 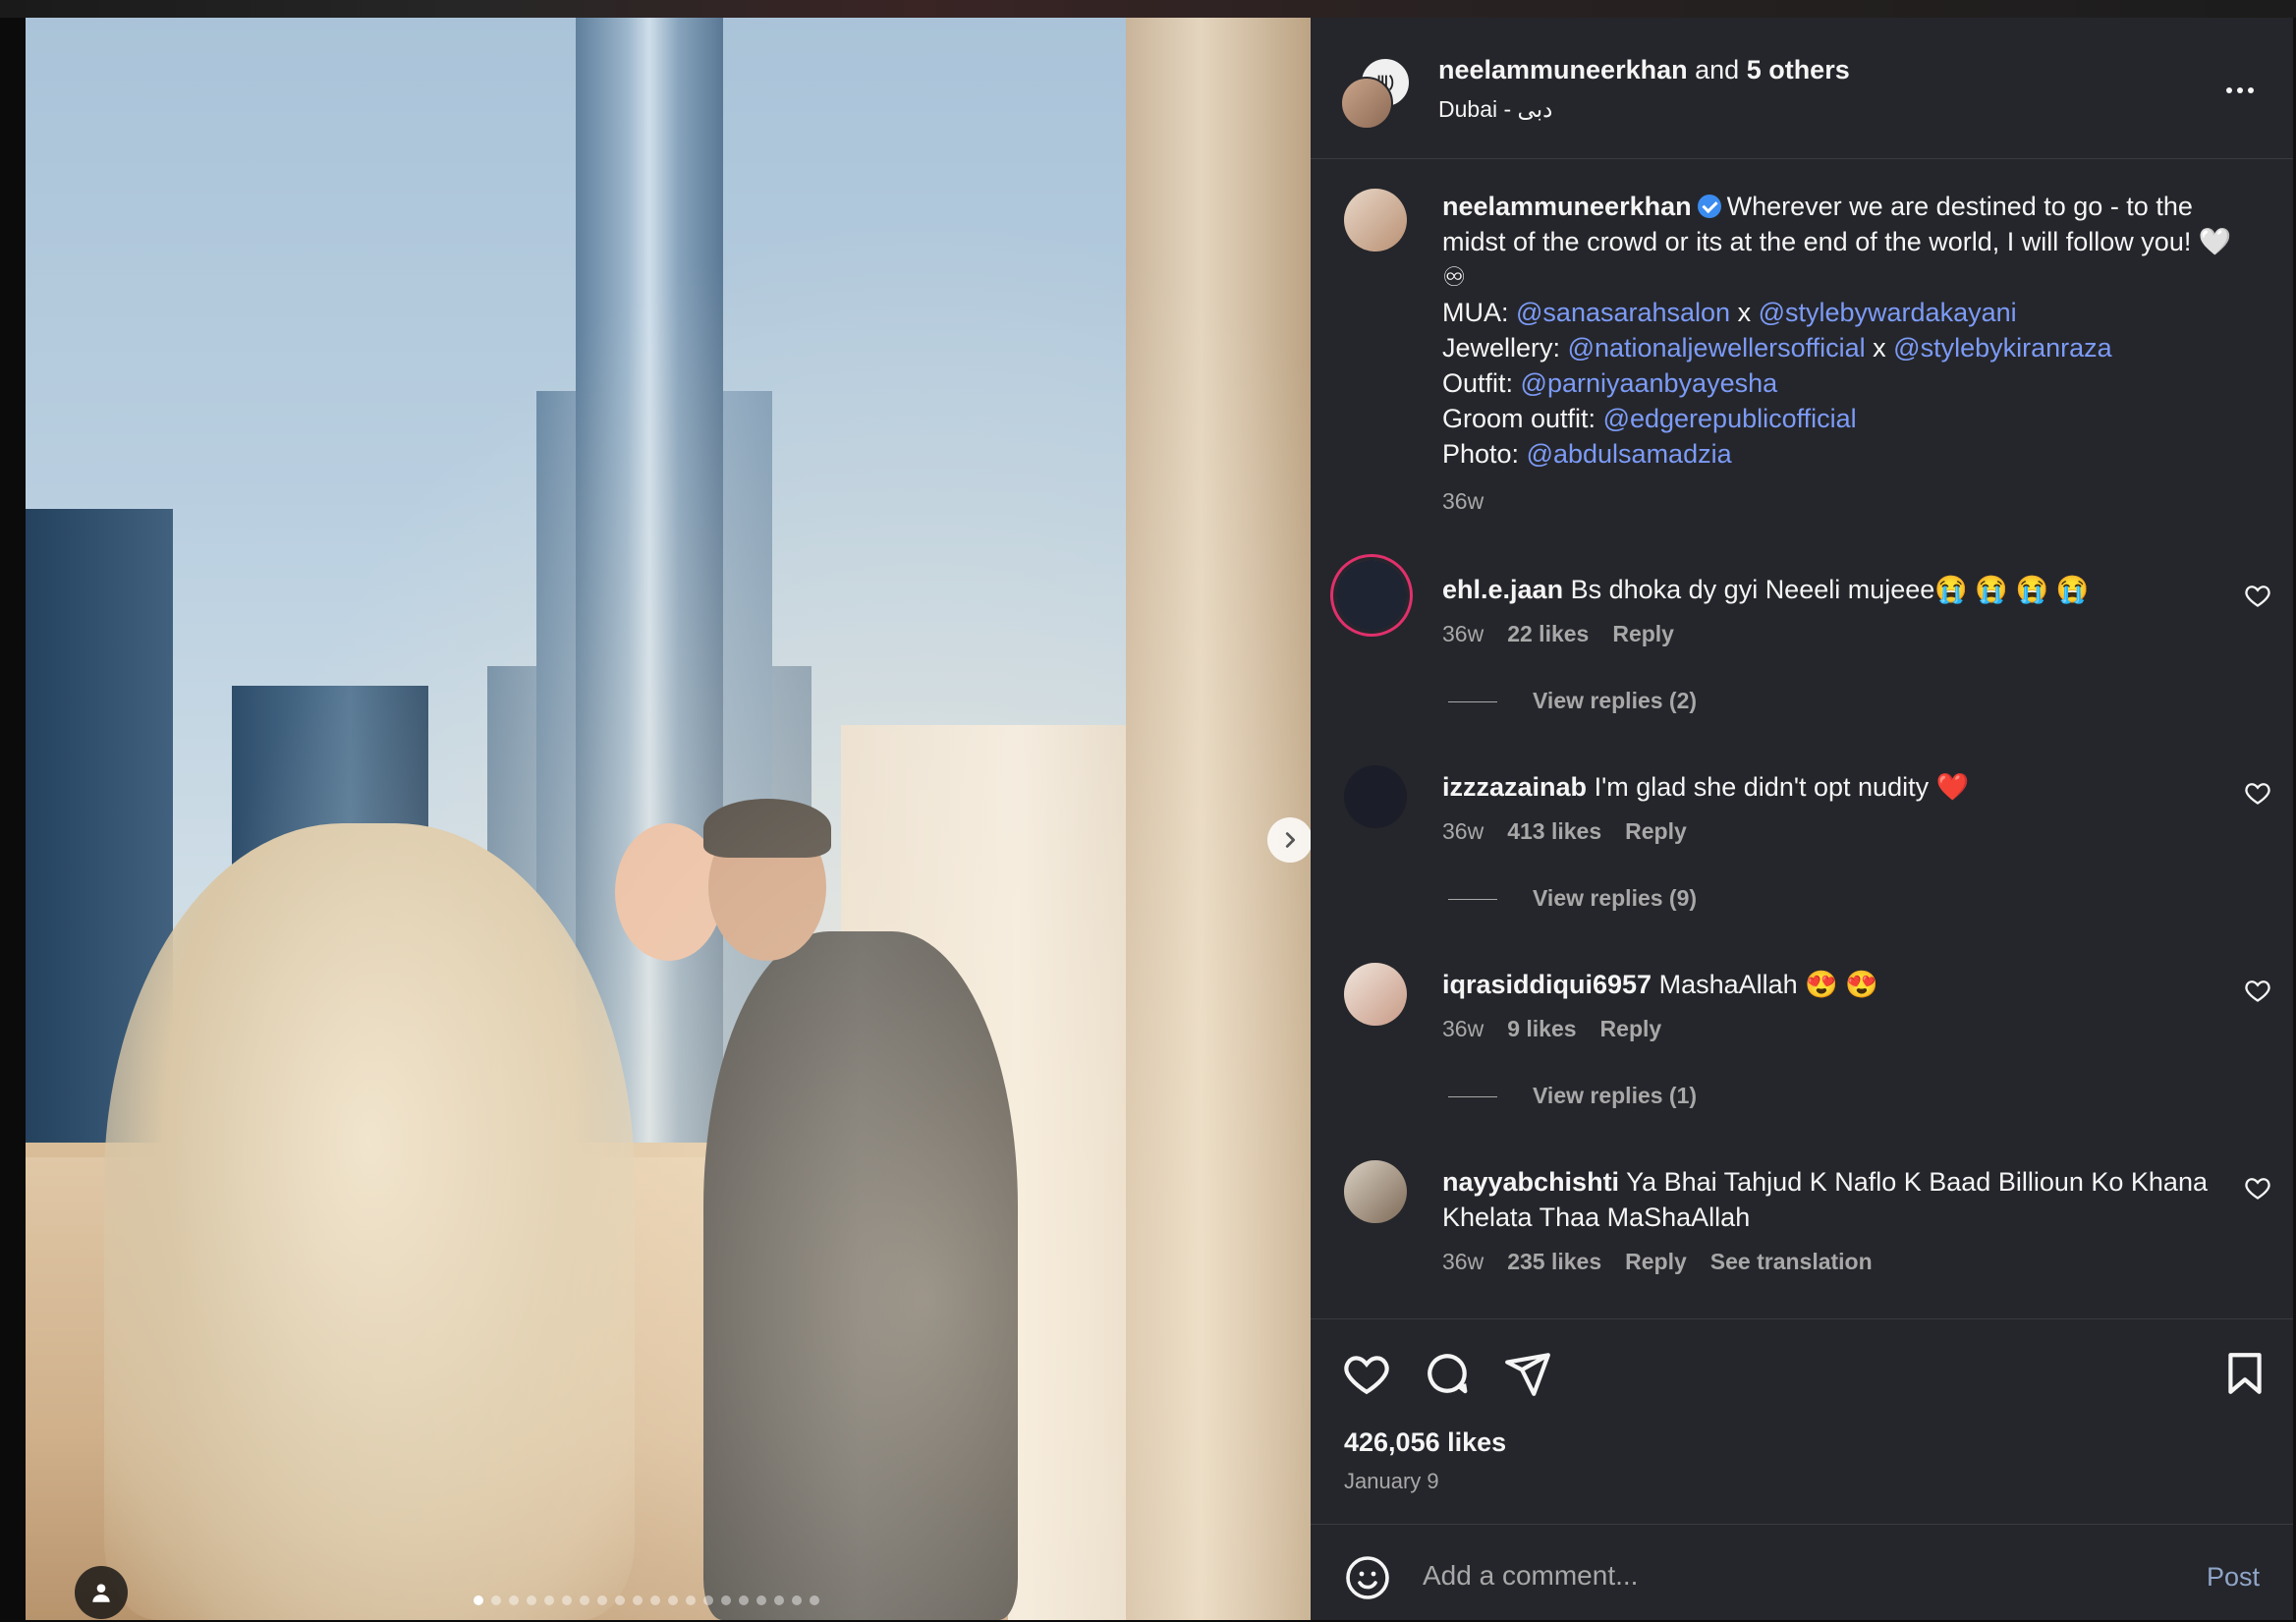 I want to click on carousel-next-button, so click(x=1289, y=840).